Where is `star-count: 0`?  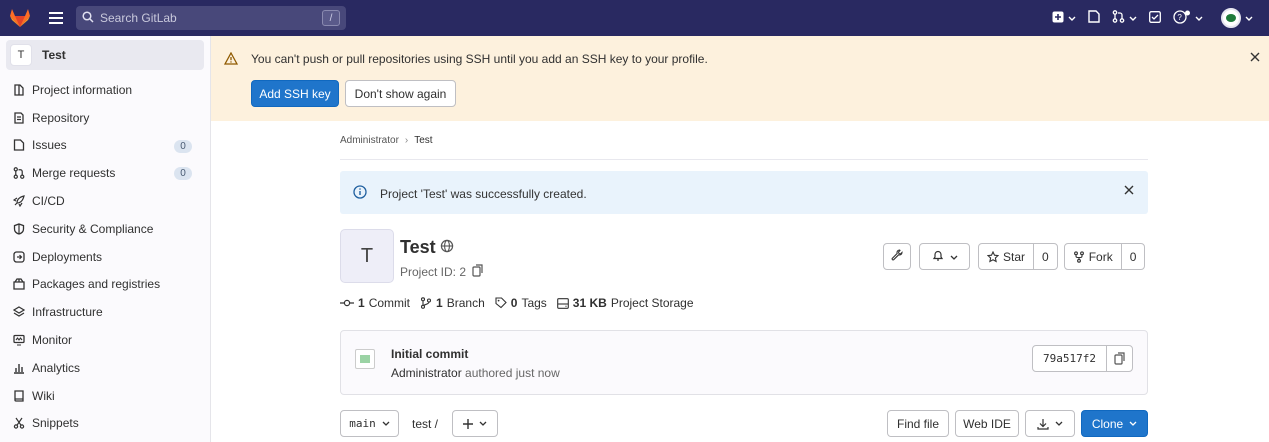 star-count: 0 is located at coordinates (1045, 256).